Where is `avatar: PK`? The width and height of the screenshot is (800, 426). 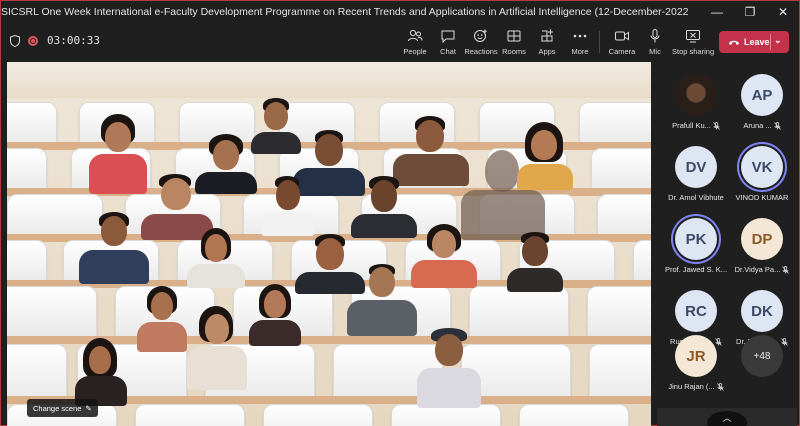 avatar: PK is located at coordinates (696, 239).